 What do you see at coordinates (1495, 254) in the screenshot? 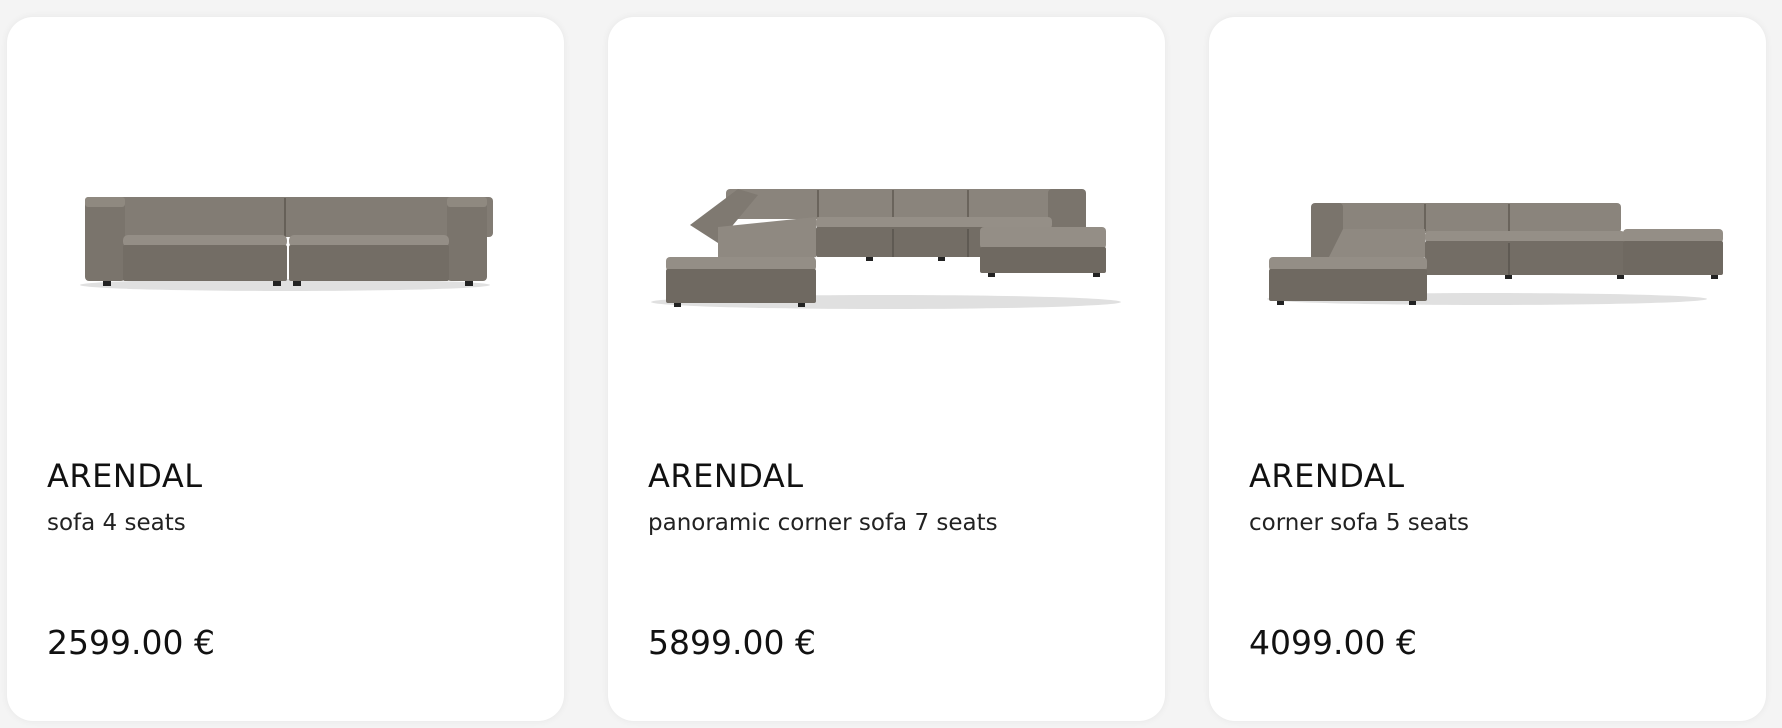
I see `corner-sofa-image` at bounding box center [1495, 254].